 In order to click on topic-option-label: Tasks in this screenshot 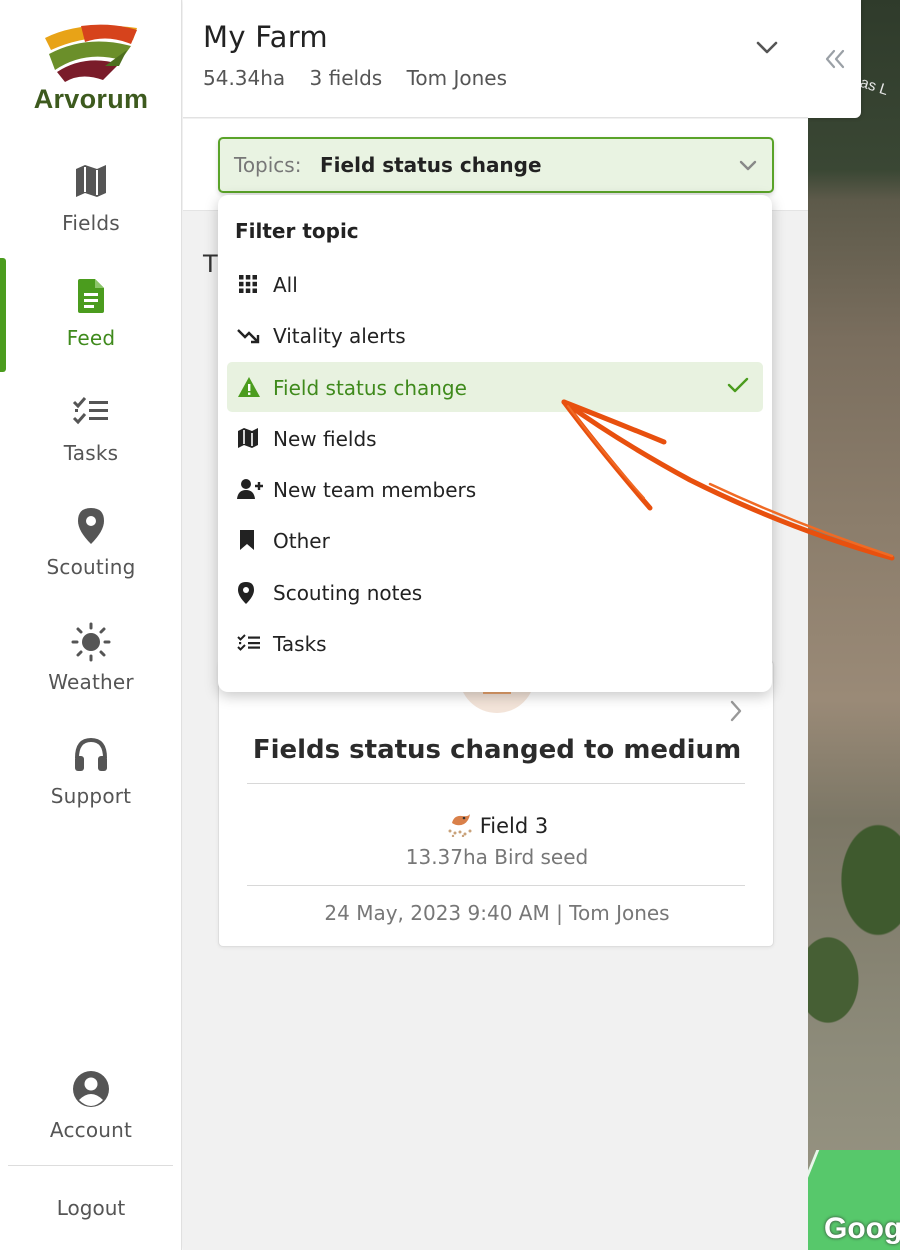, I will do `click(300, 644)`.